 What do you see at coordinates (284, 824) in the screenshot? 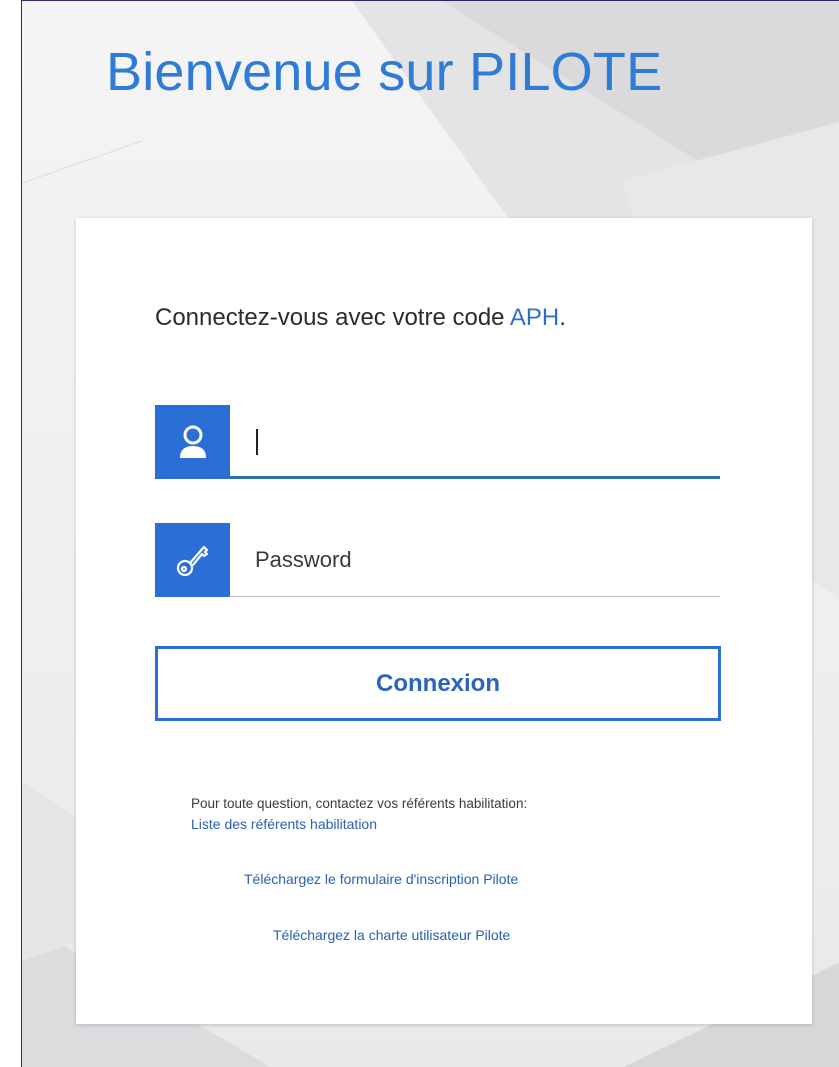
I see `referents-list-link: Liste des référents habilitation` at bounding box center [284, 824].